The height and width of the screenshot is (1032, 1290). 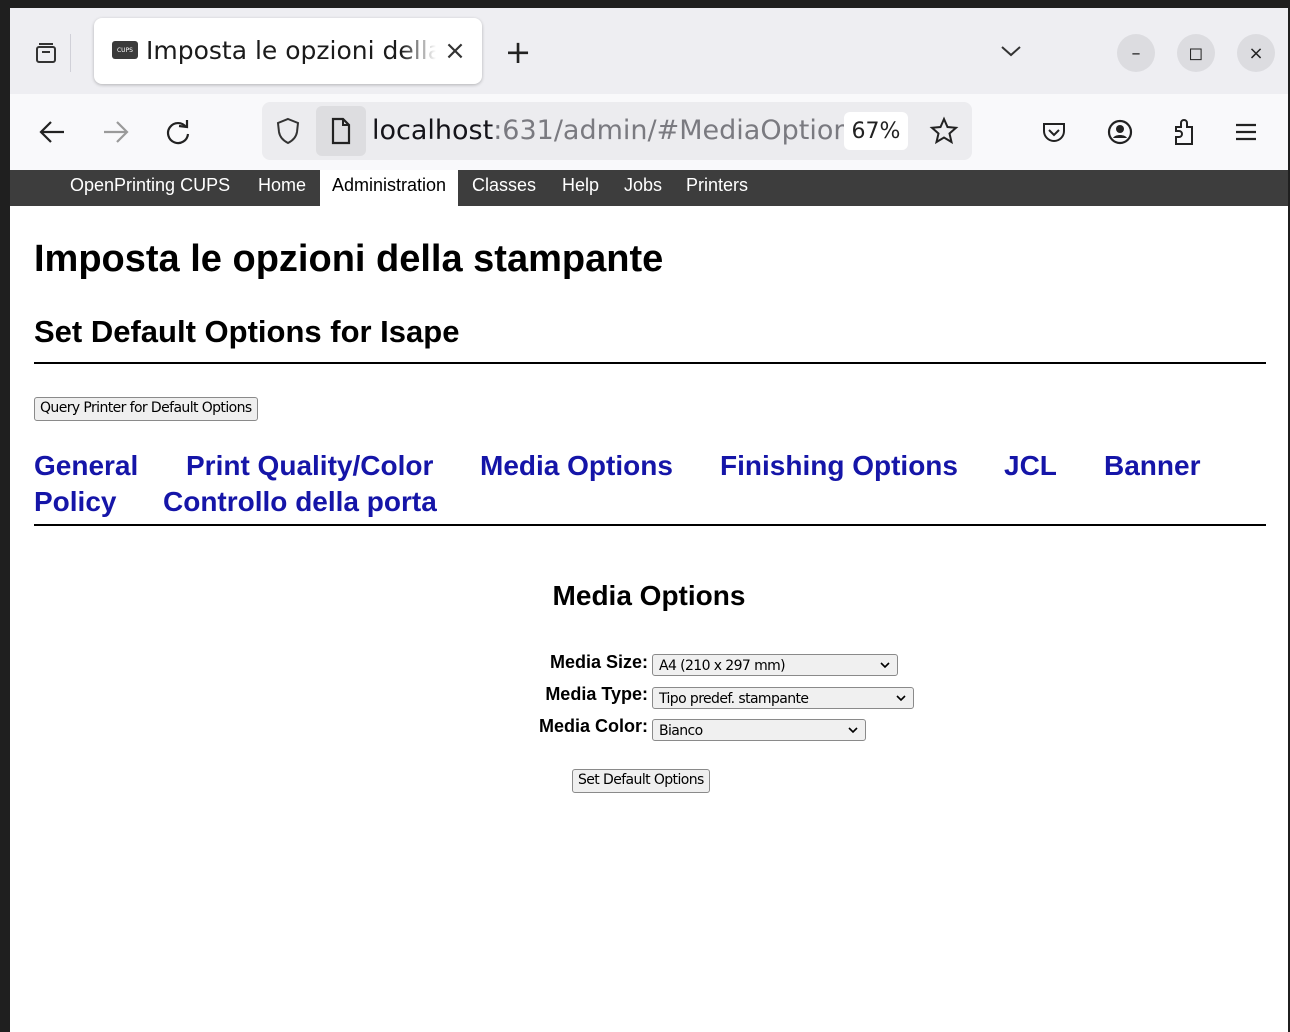 I want to click on hamburger-menu-icon, so click(x=1246, y=132).